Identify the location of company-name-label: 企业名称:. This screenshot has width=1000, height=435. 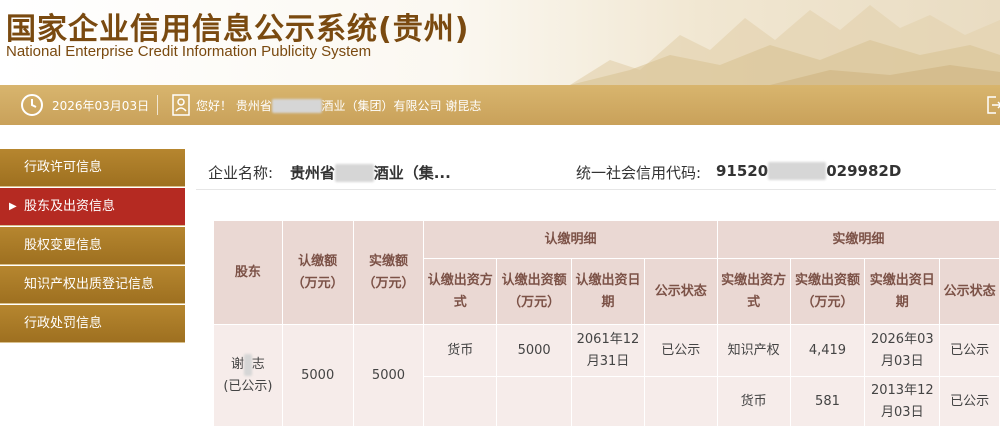
(241, 173).